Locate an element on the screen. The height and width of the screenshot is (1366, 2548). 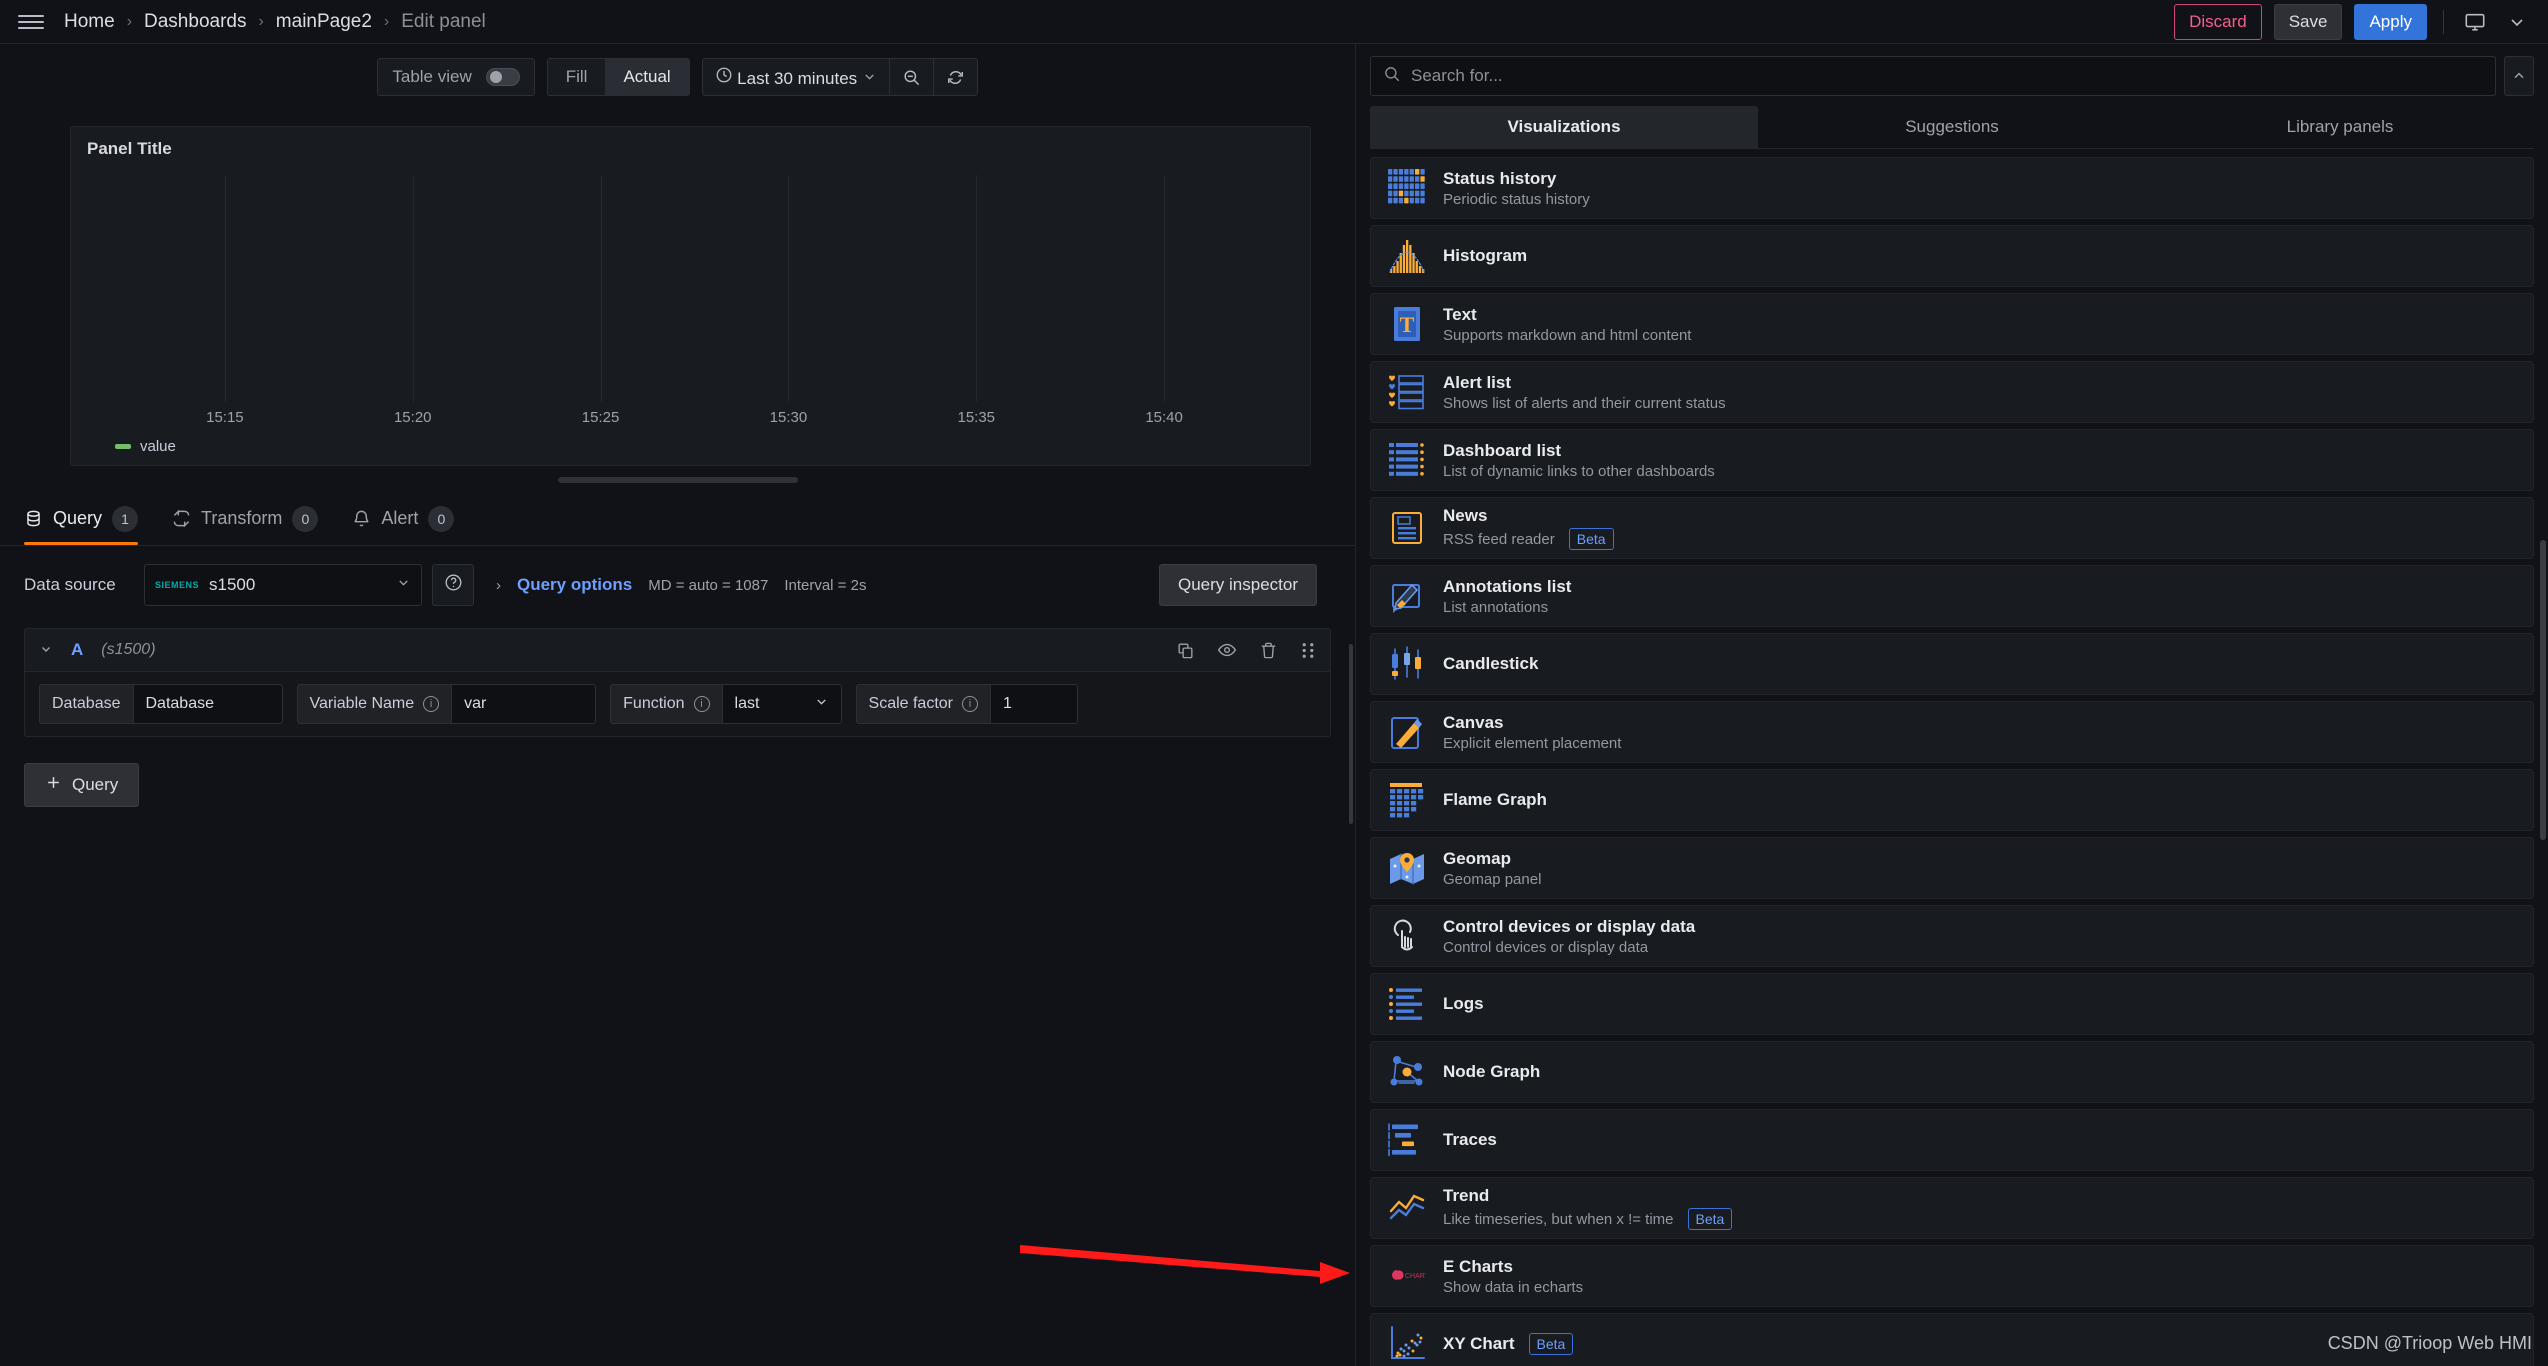
viz-item-news: News RSS feed reader Beta is located at coordinates (1952, 528).